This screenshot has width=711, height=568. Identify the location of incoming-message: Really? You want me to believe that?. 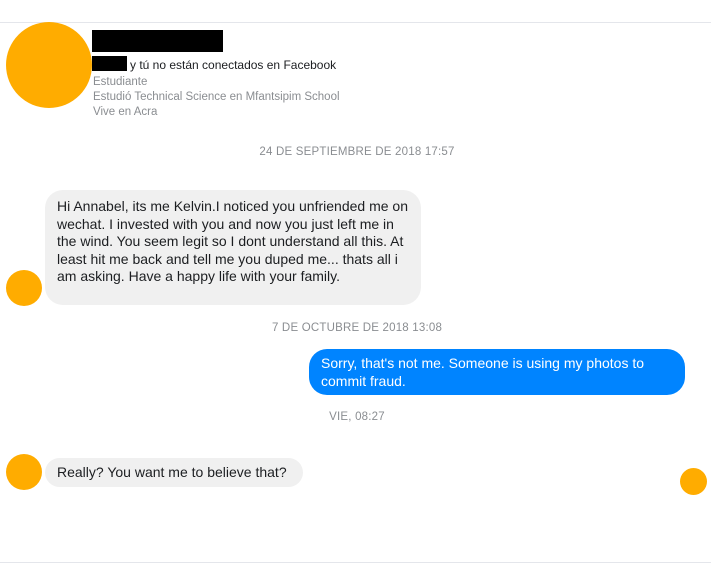
(174, 472).